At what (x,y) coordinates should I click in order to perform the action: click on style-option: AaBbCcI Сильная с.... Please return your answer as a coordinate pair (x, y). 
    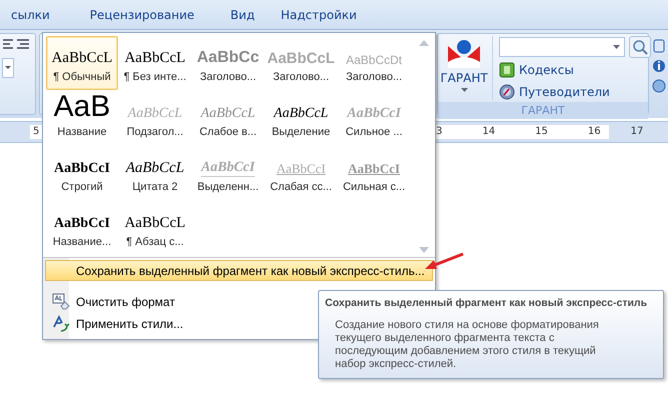
    Looking at the image, I should click on (374, 173).